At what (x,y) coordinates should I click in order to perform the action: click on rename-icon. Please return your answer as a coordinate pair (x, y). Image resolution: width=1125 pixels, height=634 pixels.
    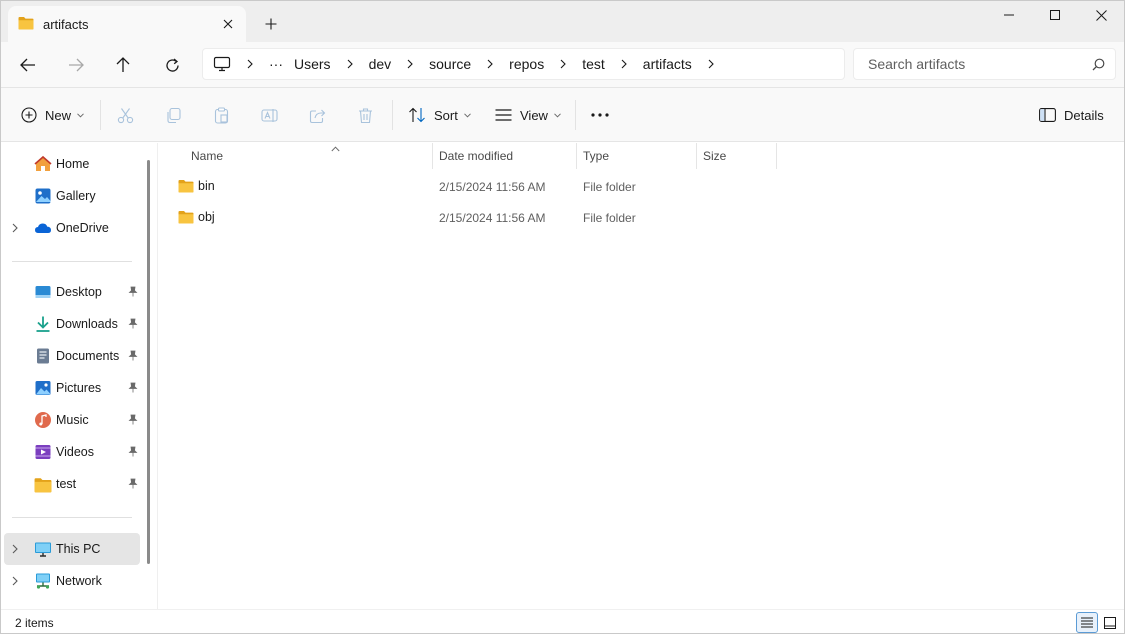
    Looking at the image, I should click on (269, 115).